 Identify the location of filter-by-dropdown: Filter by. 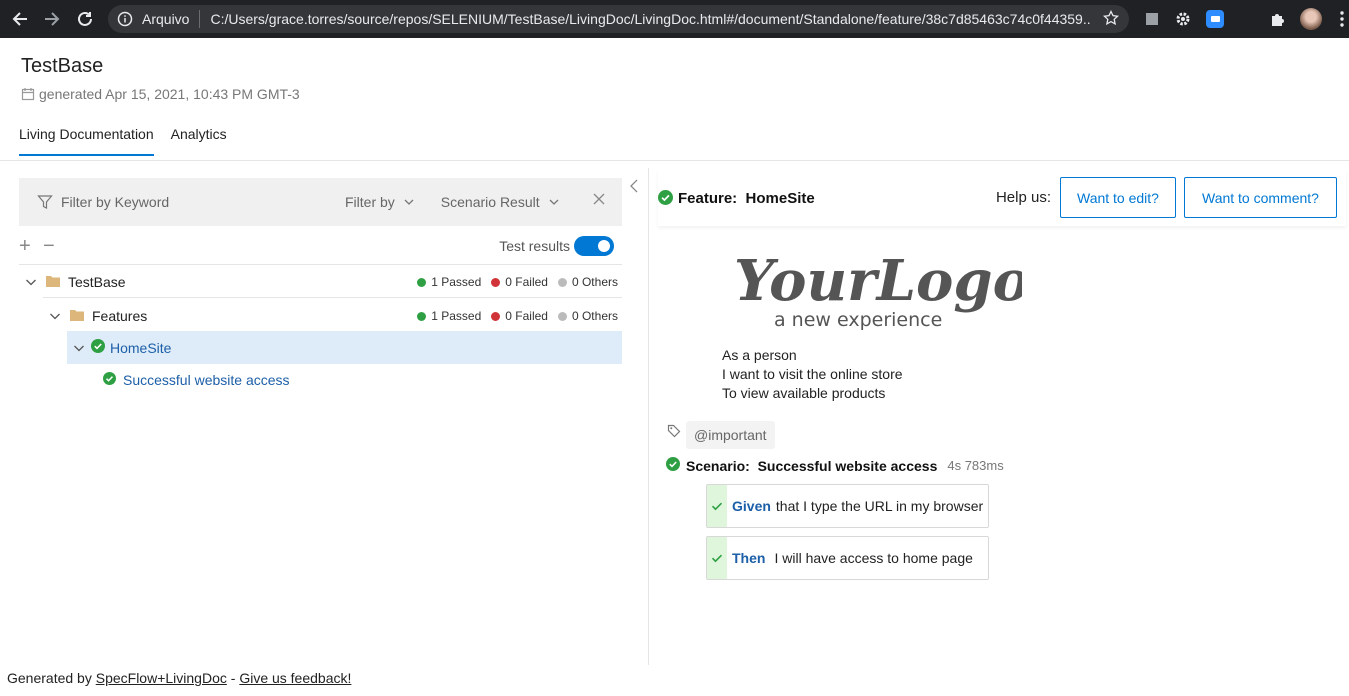
(380, 202).